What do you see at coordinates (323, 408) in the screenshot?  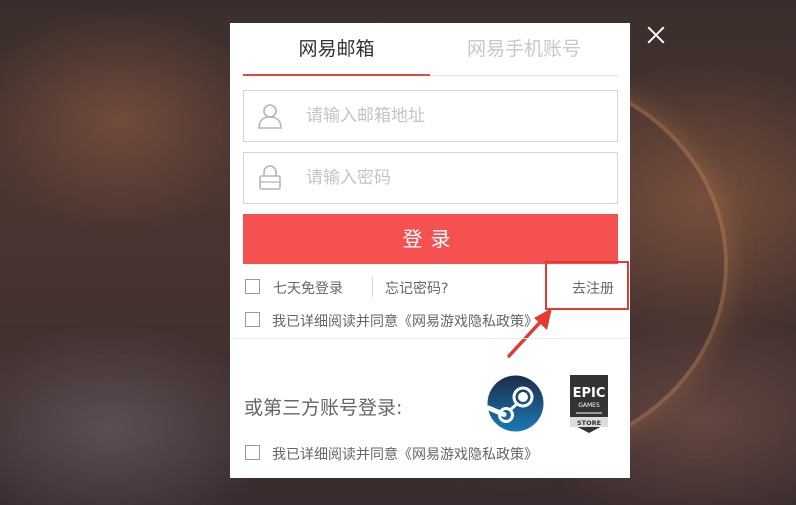 I see `third-party-login-label: 或第三方账号登录:` at bounding box center [323, 408].